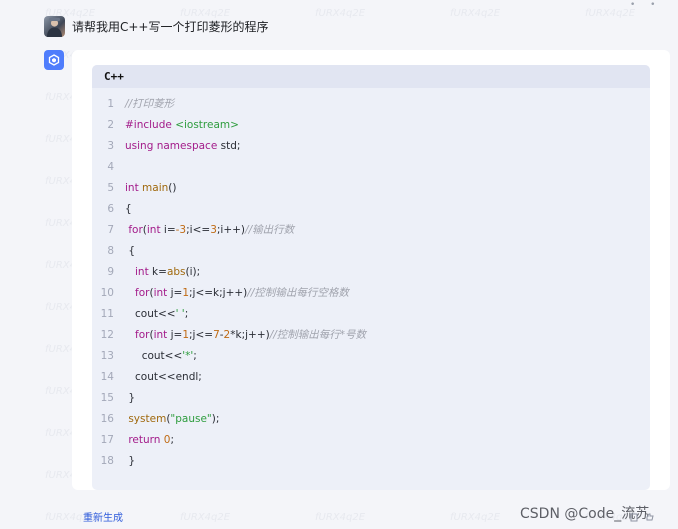 The height and width of the screenshot is (529, 678). Describe the element at coordinates (107, 355) in the screenshot. I see `line-number: 13` at that location.